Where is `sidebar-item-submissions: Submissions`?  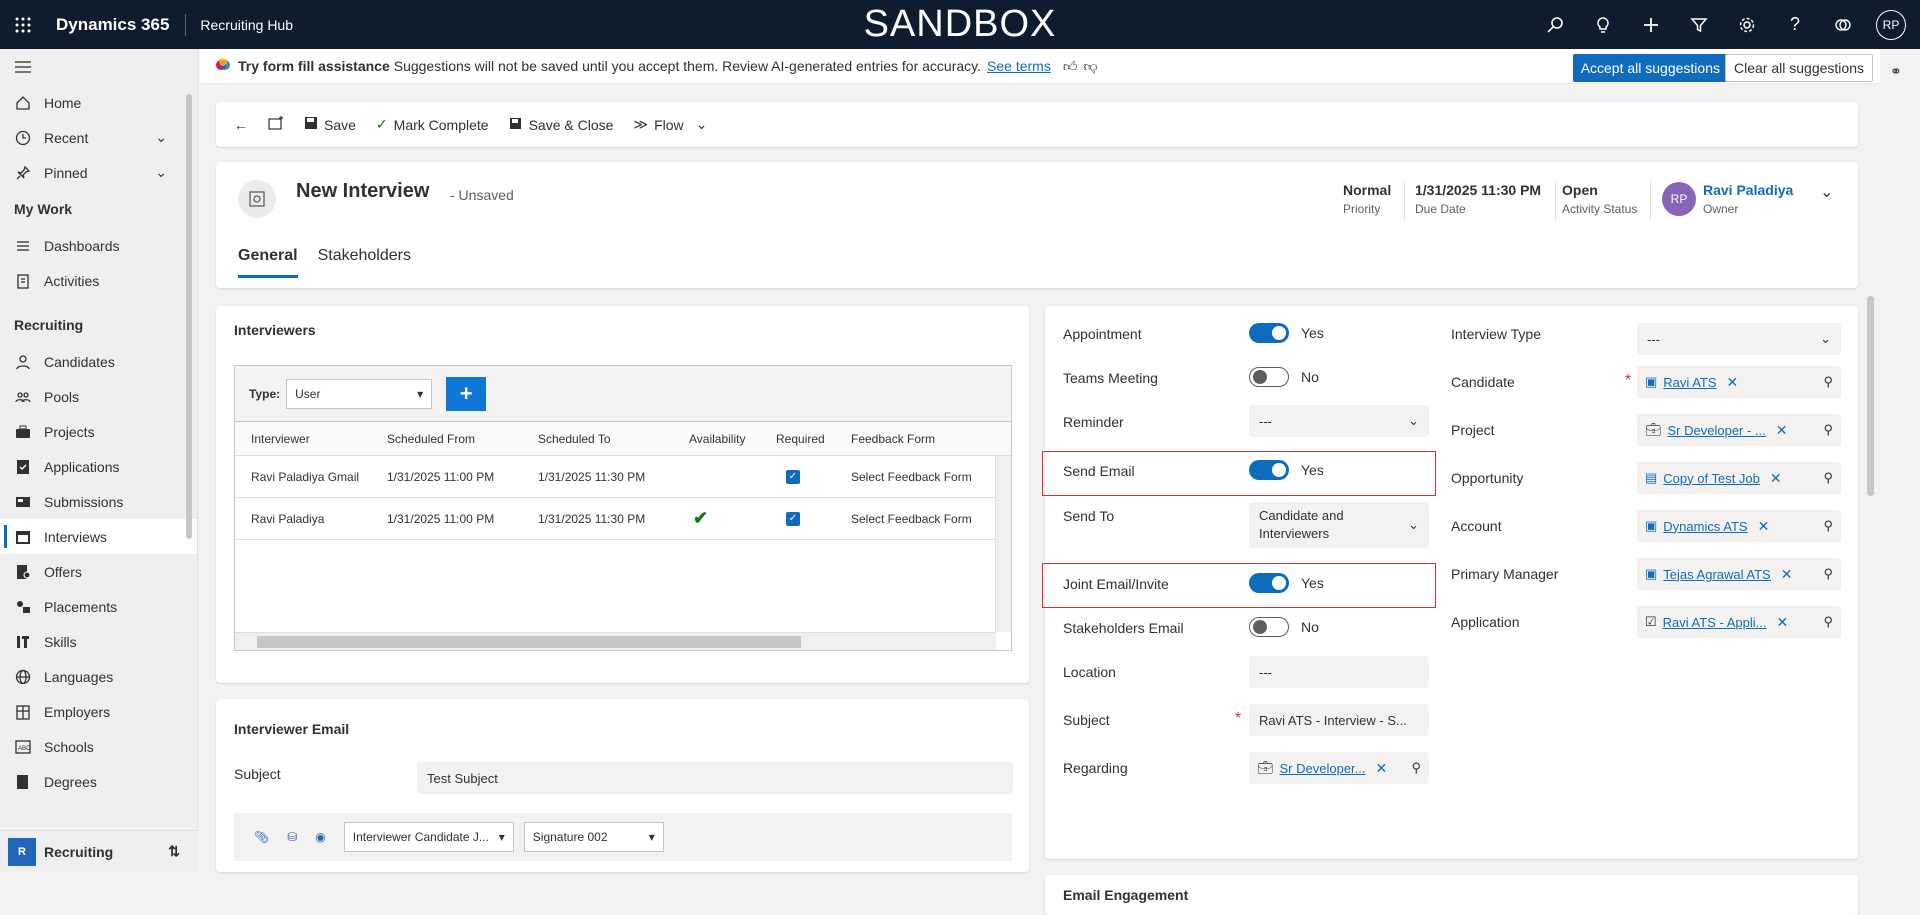
sidebar-item-submissions: Submissions is located at coordinates (98, 501).